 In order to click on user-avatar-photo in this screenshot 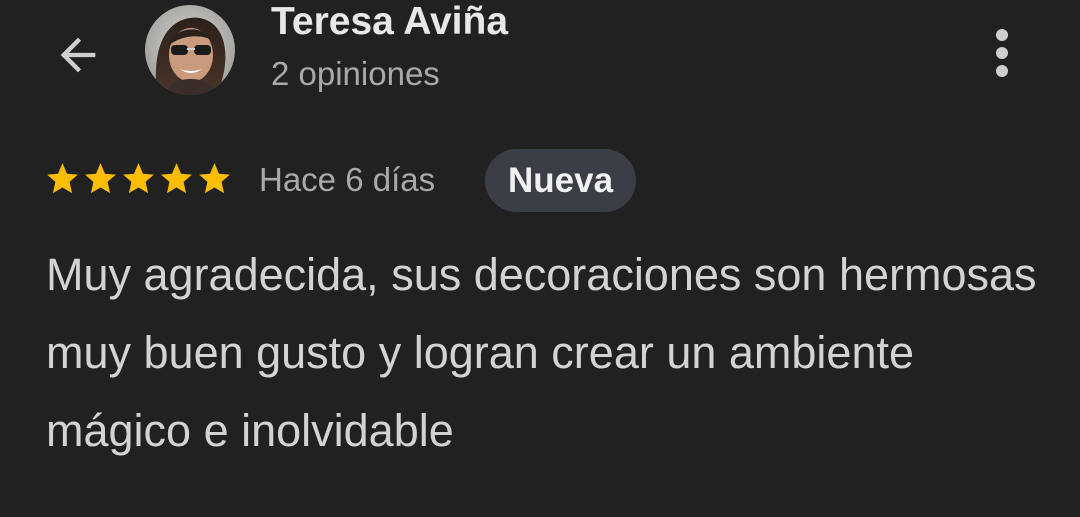, I will do `click(190, 50)`.